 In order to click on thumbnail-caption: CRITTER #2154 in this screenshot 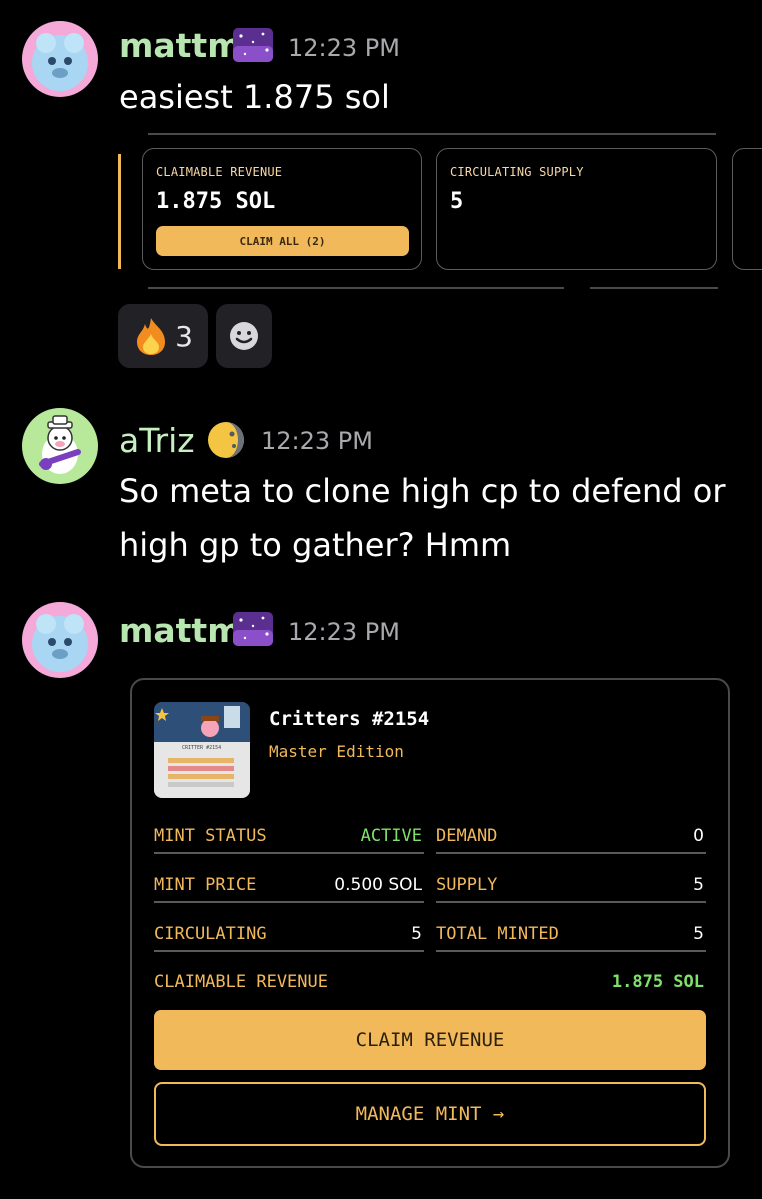, I will do `click(202, 748)`.